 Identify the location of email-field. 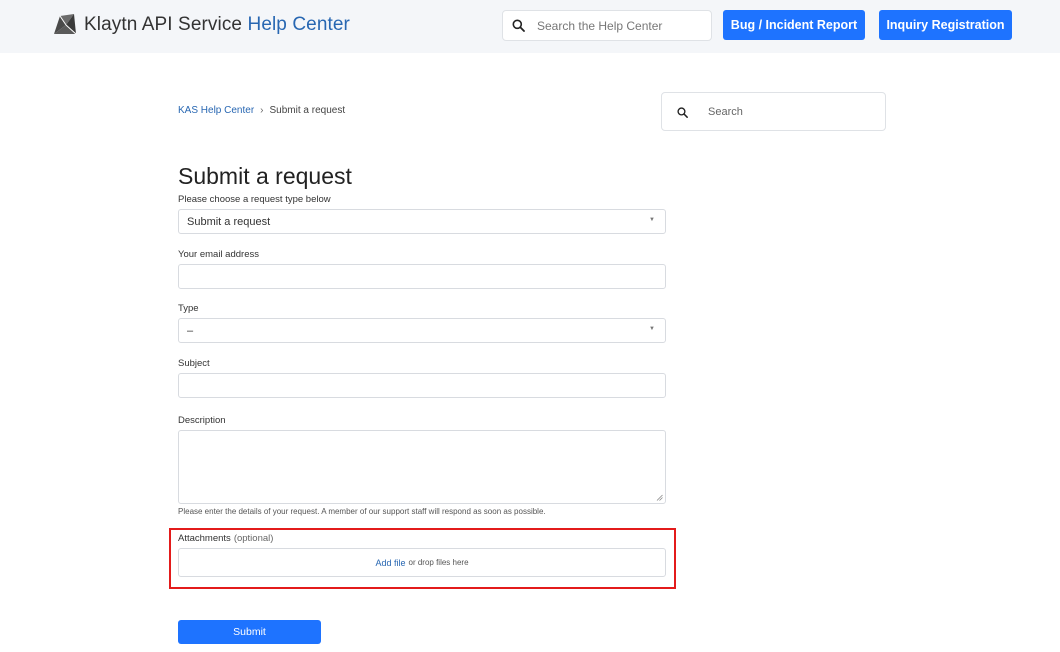
(422, 276).